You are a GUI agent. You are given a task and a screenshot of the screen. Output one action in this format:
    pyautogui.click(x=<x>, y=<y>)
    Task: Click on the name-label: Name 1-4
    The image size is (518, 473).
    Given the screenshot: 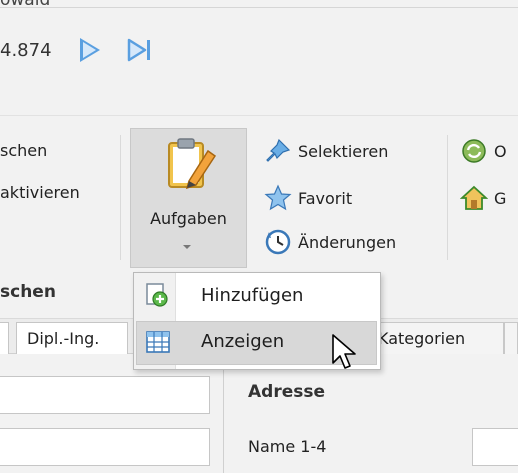 What is the action you would take?
    pyautogui.click(x=287, y=446)
    